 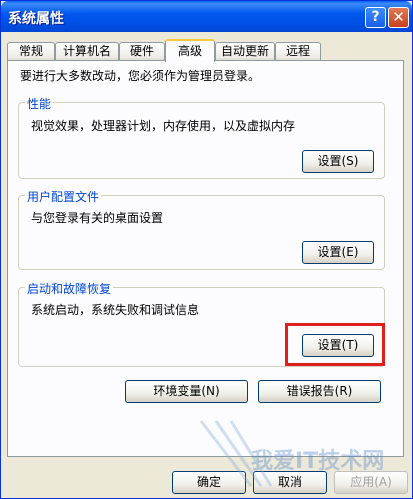 What do you see at coordinates (115, 310) in the screenshot?
I see `group-desc-startup-recovery: 系统启动，系统失败和调试信息` at bounding box center [115, 310].